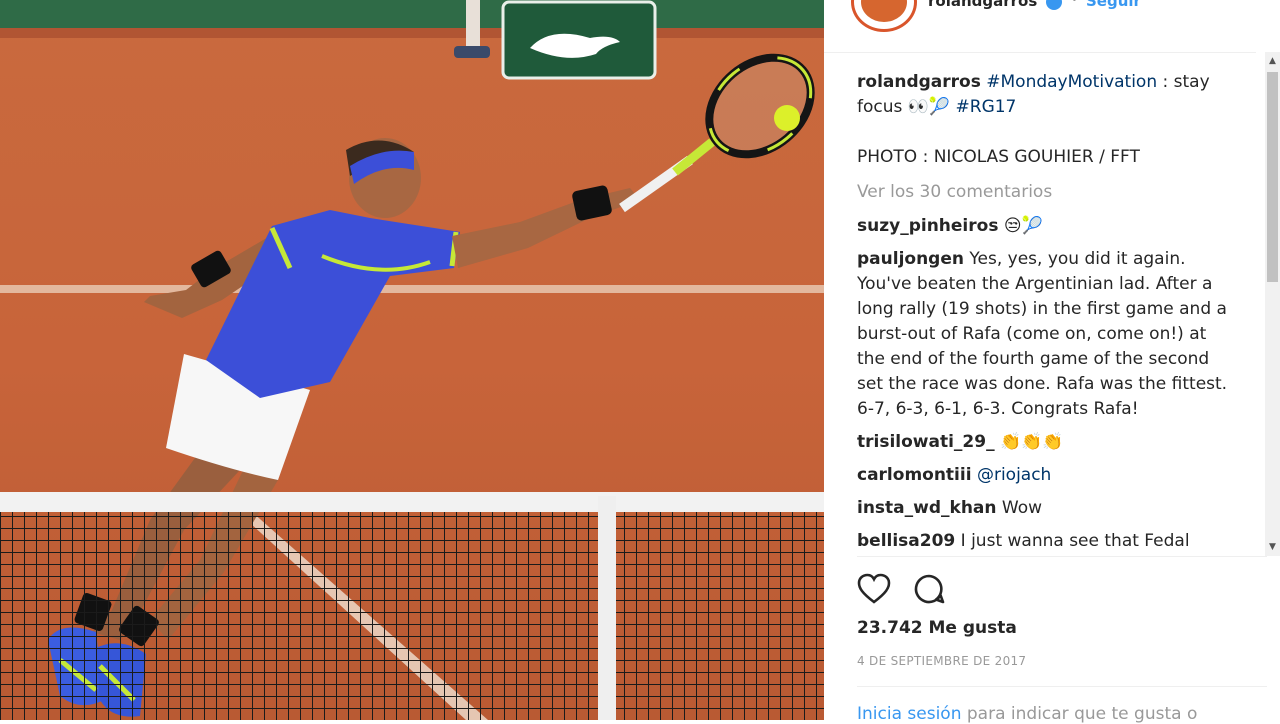  What do you see at coordinates (1272, 547) in the screenshot?
I see `scroll-down-arrow-icon: ▼` at bounding box center [1272, 547].